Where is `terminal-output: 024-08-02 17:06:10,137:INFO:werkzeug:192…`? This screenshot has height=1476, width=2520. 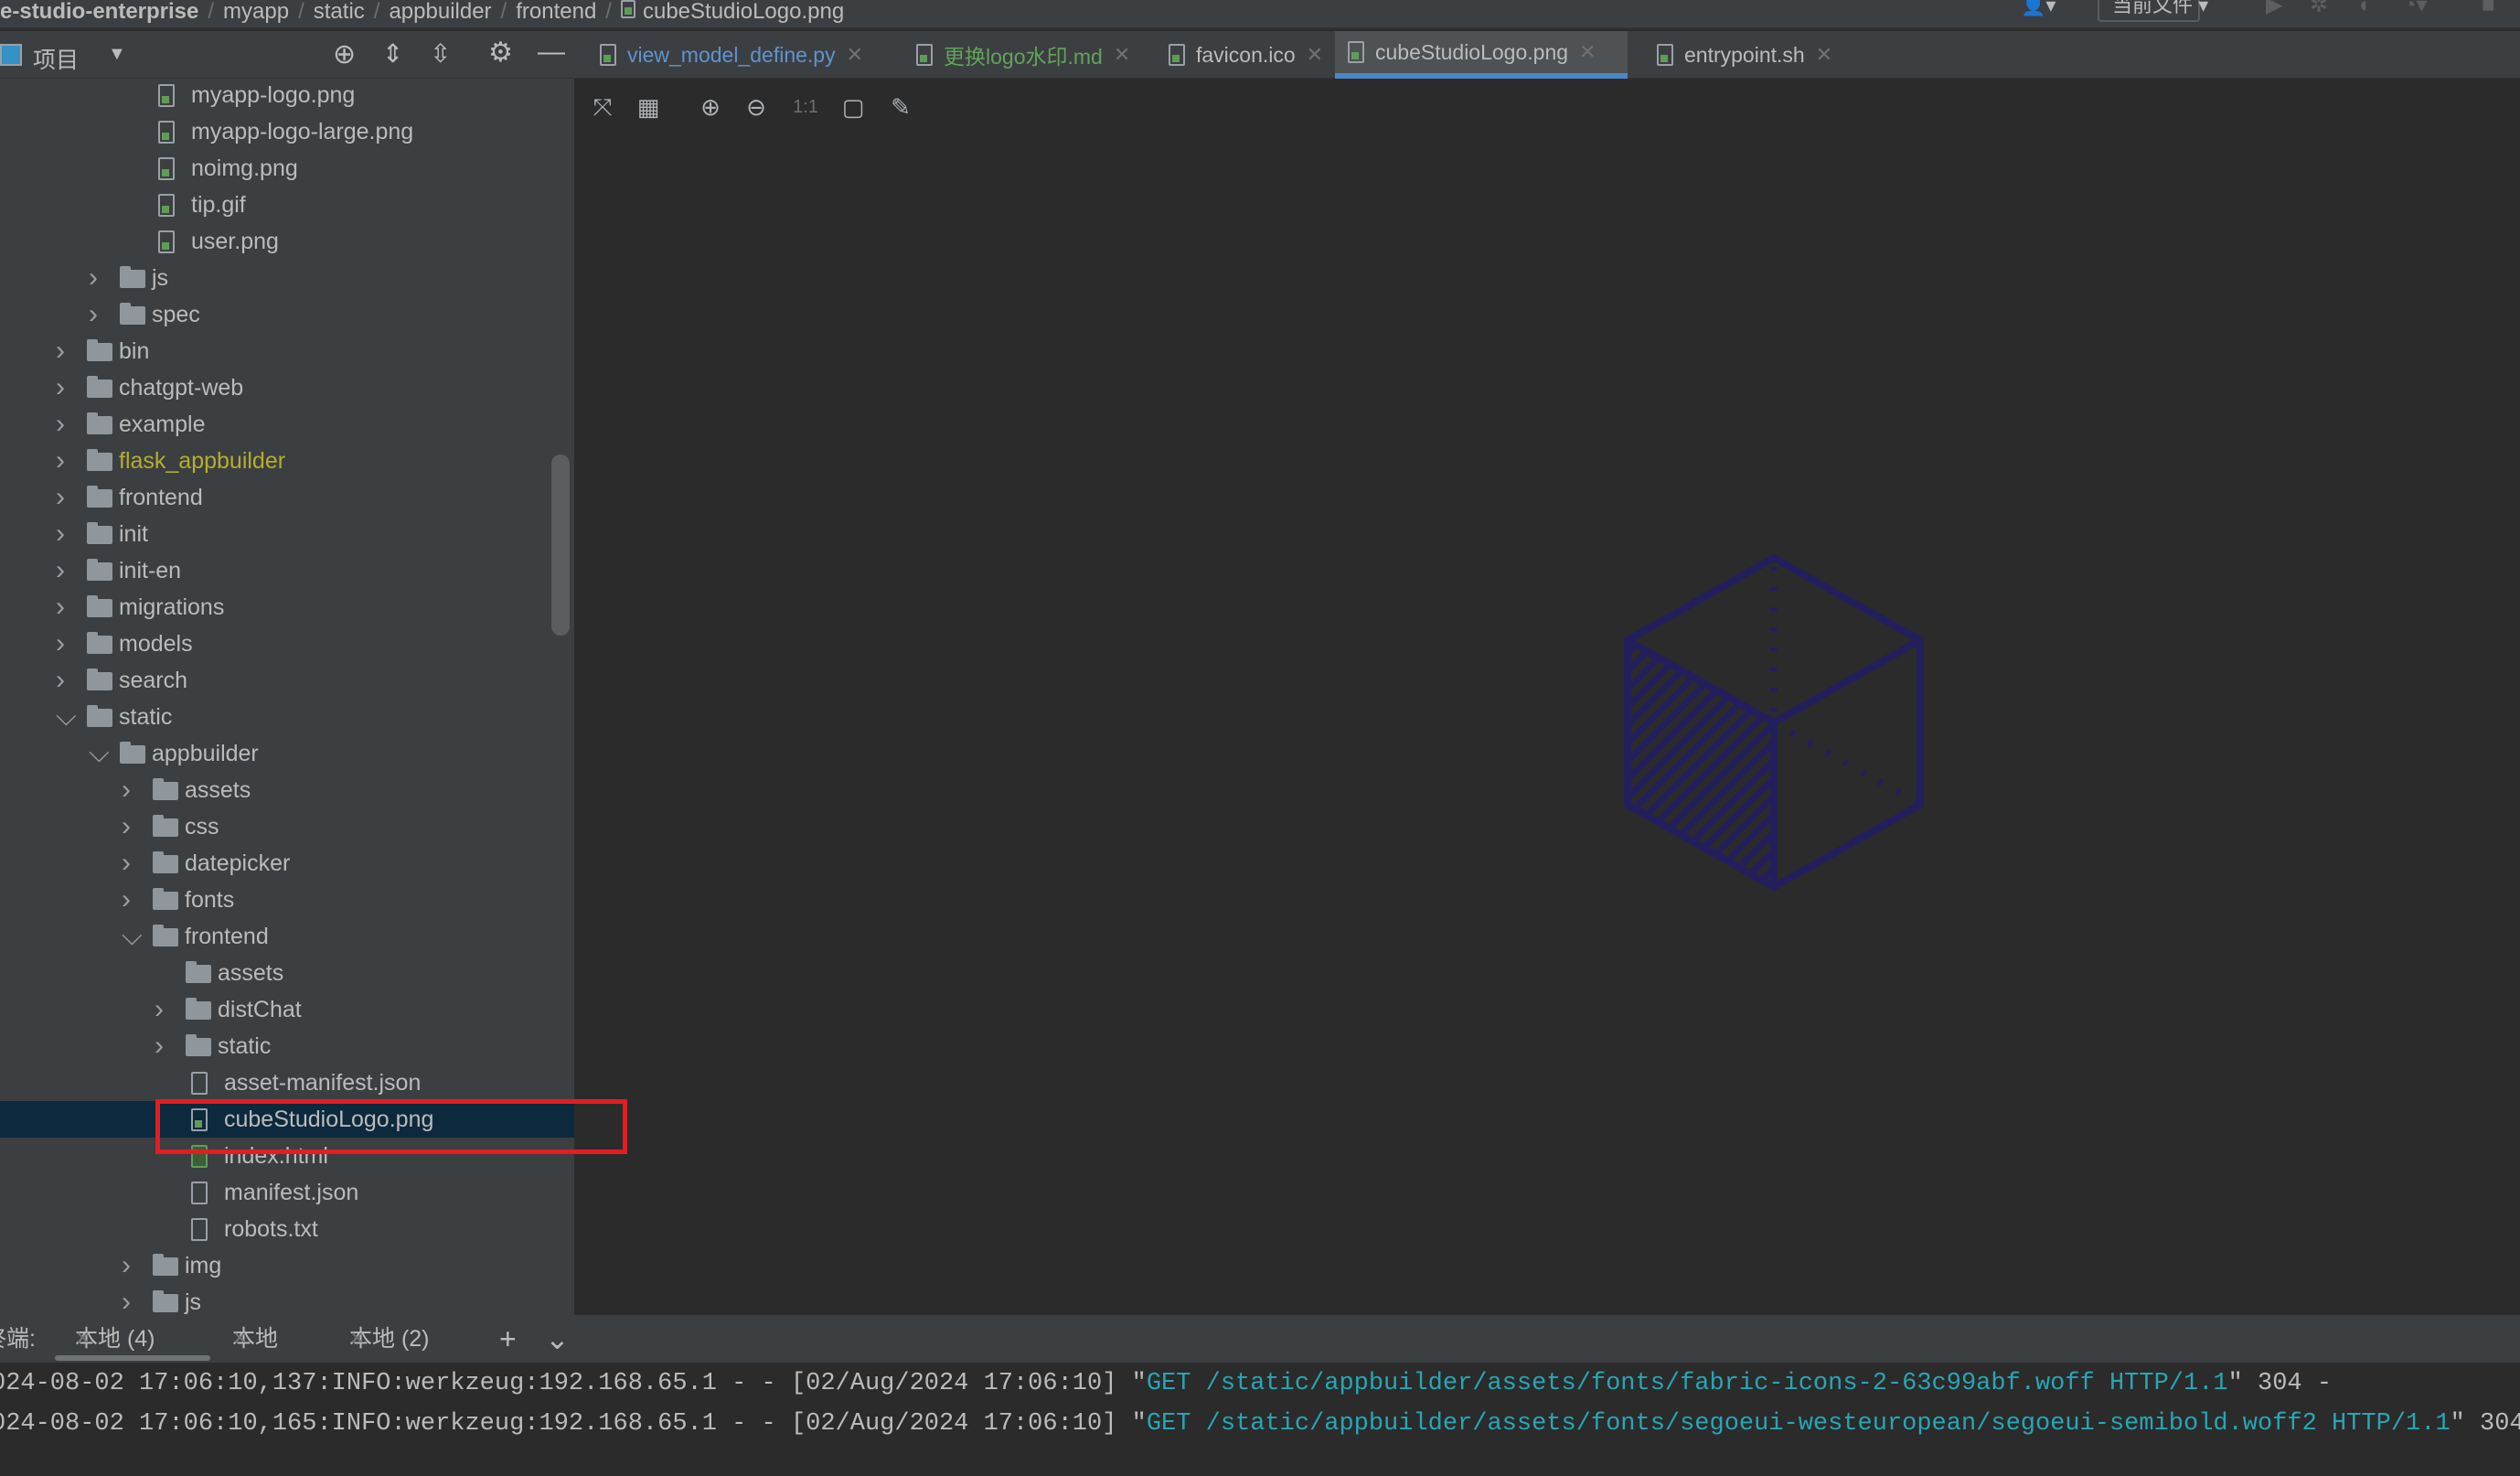
terminal-output: 024-08-02 17:06:10,137:INFO:werkzeug:192… is located at coordinates (1260, 1419).